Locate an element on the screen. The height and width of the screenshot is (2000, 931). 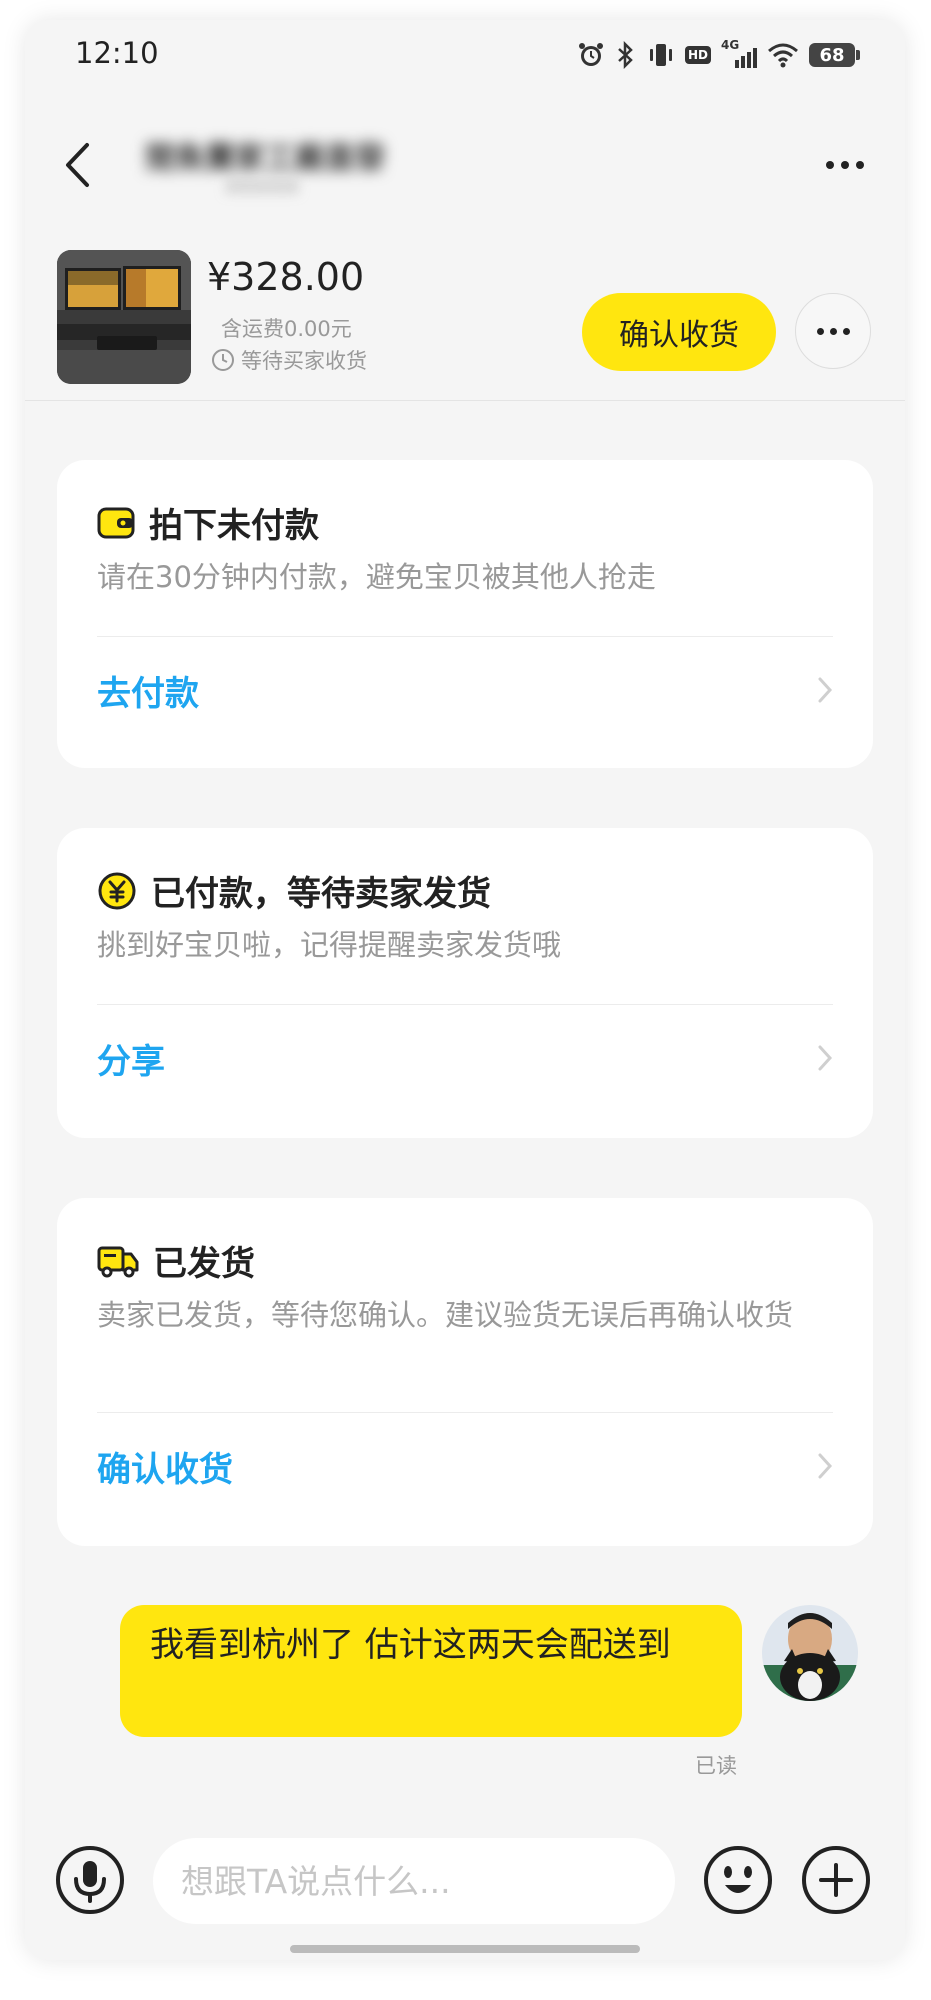
message-row: 我看到杭州了 估计这两天会配送到 已读 is located at coordinates (465, 1691).